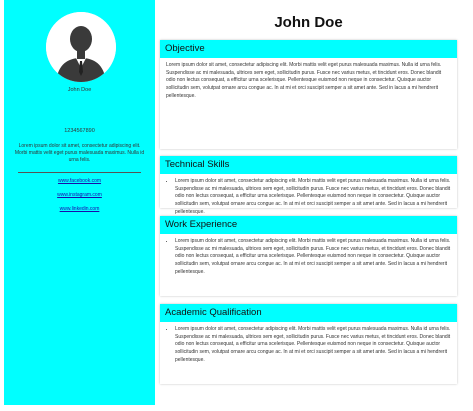  I want to click on user-silhouette-icon, so click(81, 47).